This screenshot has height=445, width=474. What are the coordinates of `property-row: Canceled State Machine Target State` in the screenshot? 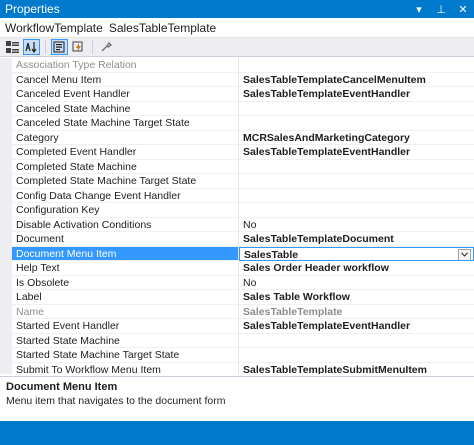 It's located at (237, 123).